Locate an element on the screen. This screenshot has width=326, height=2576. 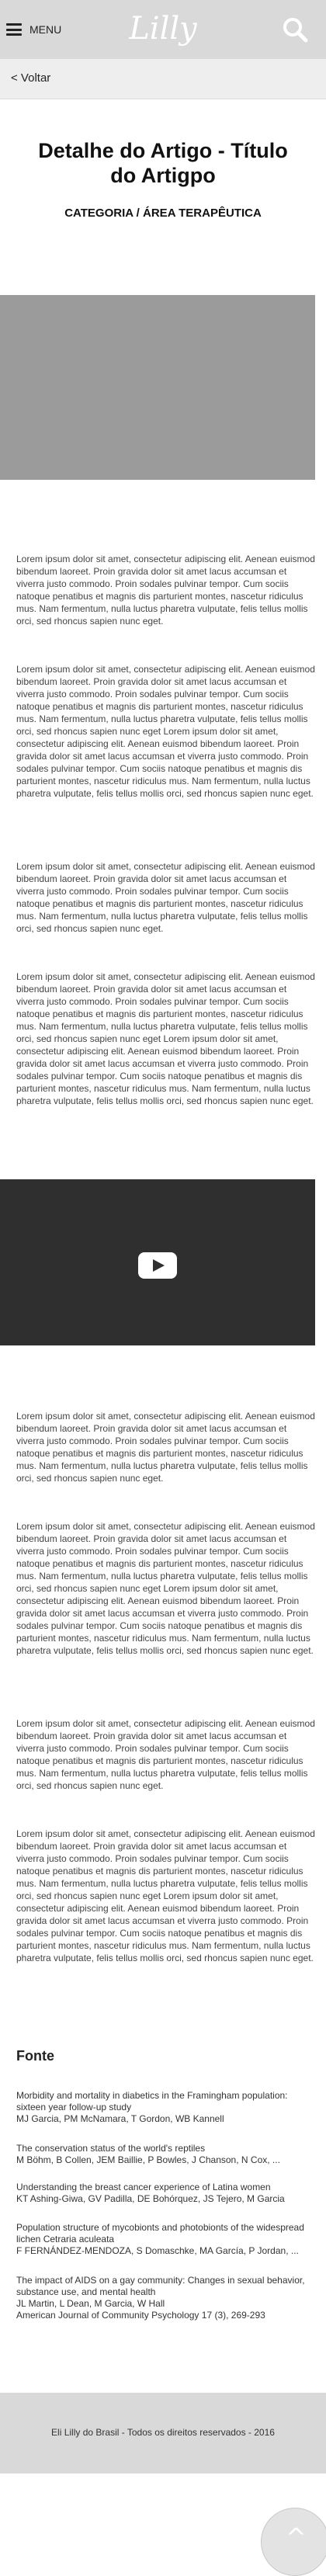
sources-heading: Fonte is located at coordinates (35, 2056).